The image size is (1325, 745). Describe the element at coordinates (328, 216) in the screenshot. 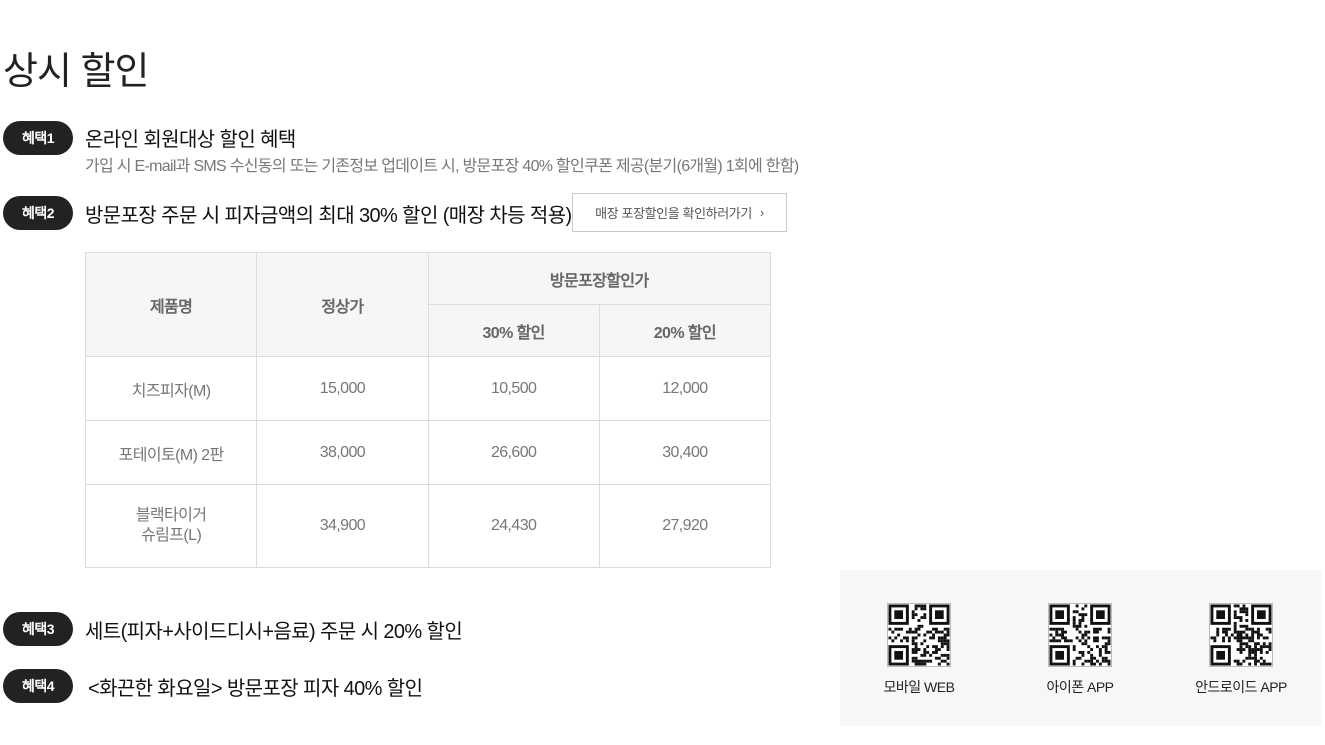

I see `benefit-title-2: 방문포장 주문 시 피자금액의 최대 30% 할인 (매장 차등 적용)` at that location.